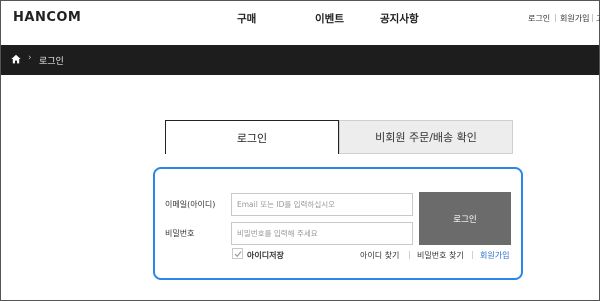  I want to click on util-signup-link: 회원가입, so click(574, 18).